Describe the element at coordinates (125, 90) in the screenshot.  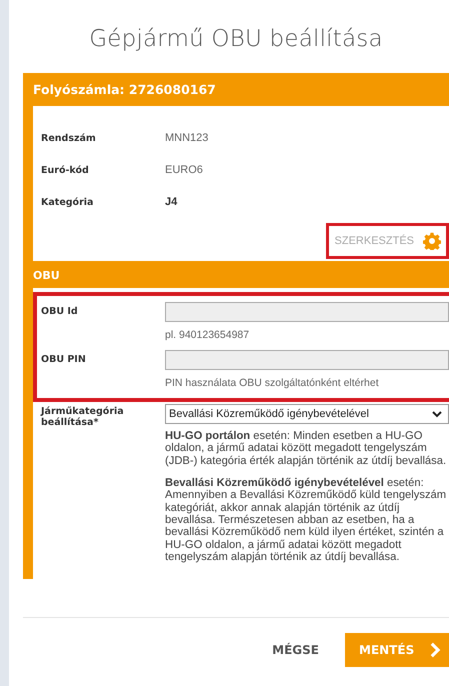
I see `account-header: Folyószámla: 2726080167` at that location.